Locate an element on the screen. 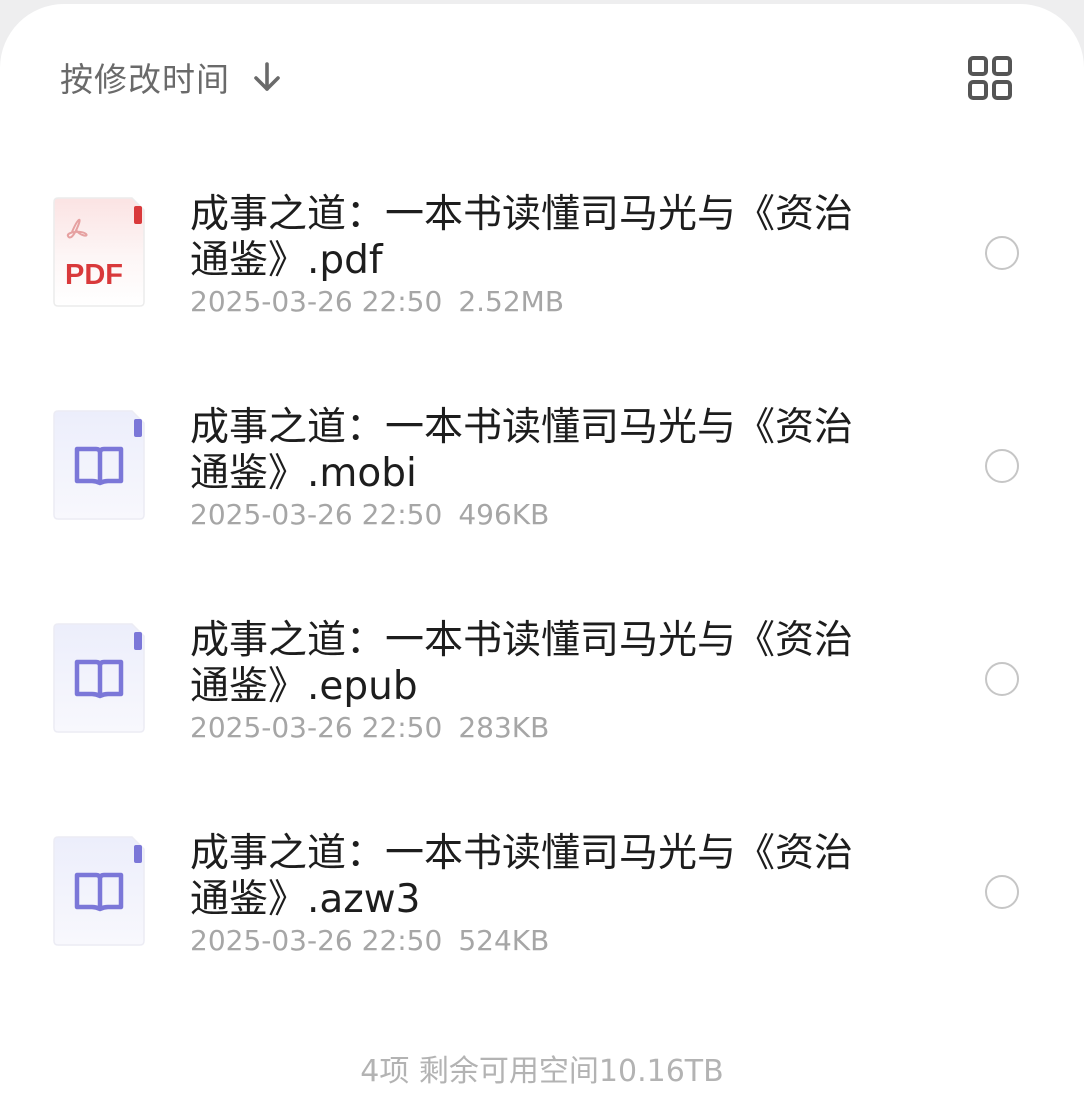 This screenshot has height=1104, width=1084. sort-label: 按修改时间 is located at coordinates (145, 79).